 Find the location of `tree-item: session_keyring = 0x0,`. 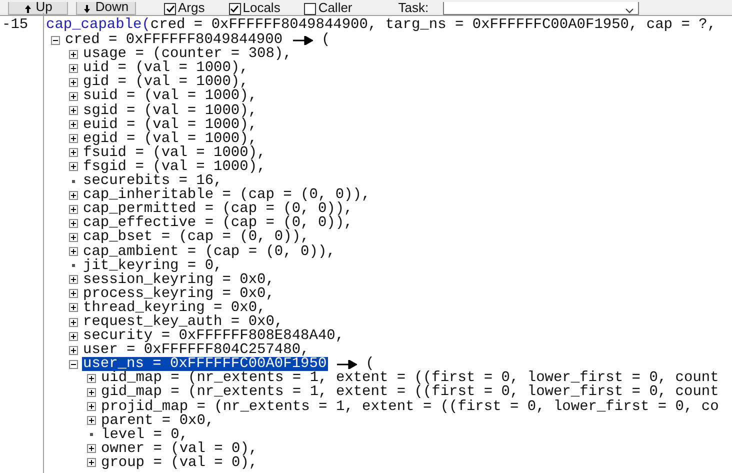

tree-item: session_keyring = 0x0, is located at coordinates (179, 279).